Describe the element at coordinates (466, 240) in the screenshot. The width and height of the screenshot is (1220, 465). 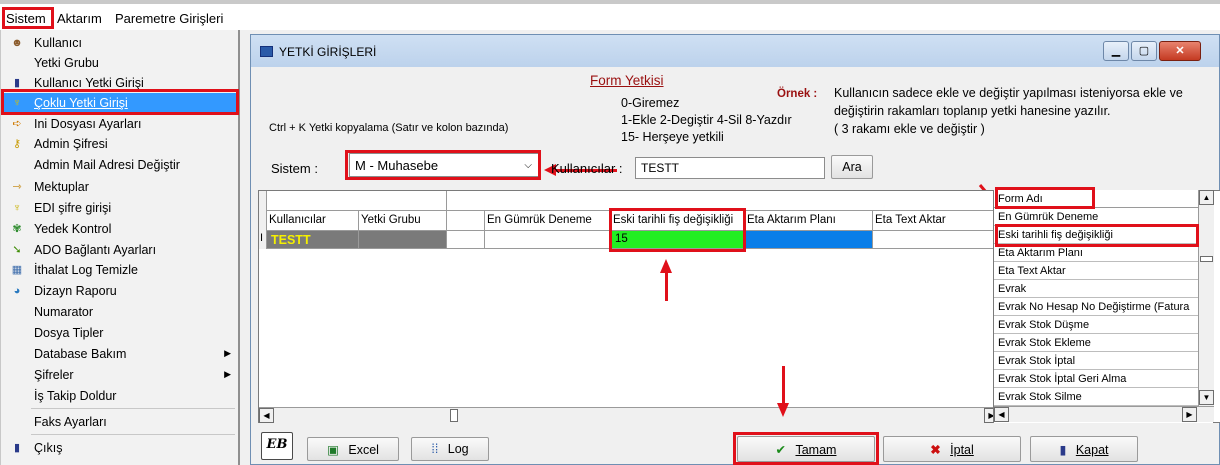
I see `cell-blank` at that location.